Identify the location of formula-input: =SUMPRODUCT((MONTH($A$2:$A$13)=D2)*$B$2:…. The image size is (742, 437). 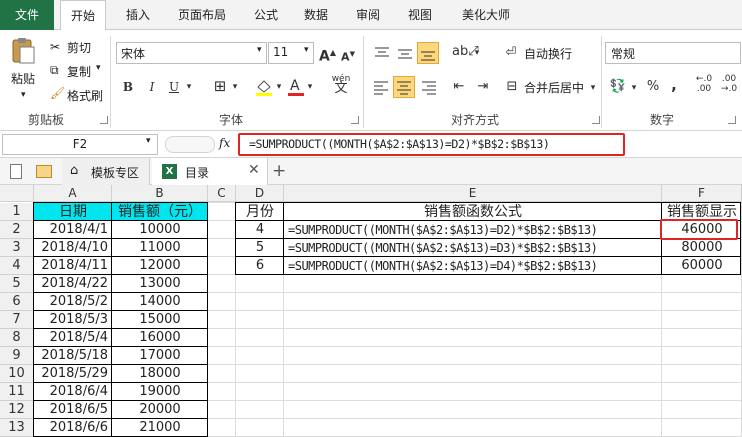
(431, 144).